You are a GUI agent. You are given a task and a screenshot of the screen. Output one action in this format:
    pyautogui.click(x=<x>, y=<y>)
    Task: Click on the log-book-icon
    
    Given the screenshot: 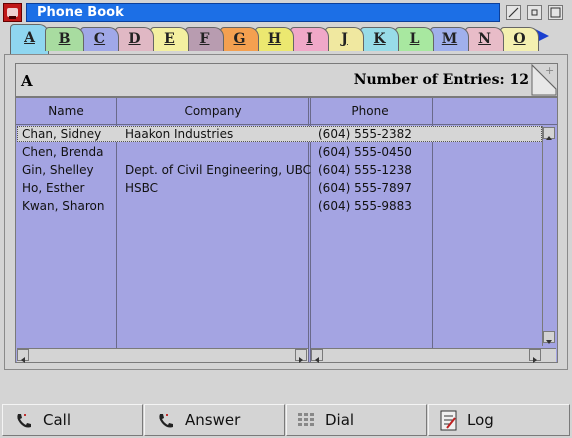 What is the action you would take?
    pyautogui.click(x=448, y=420)
    